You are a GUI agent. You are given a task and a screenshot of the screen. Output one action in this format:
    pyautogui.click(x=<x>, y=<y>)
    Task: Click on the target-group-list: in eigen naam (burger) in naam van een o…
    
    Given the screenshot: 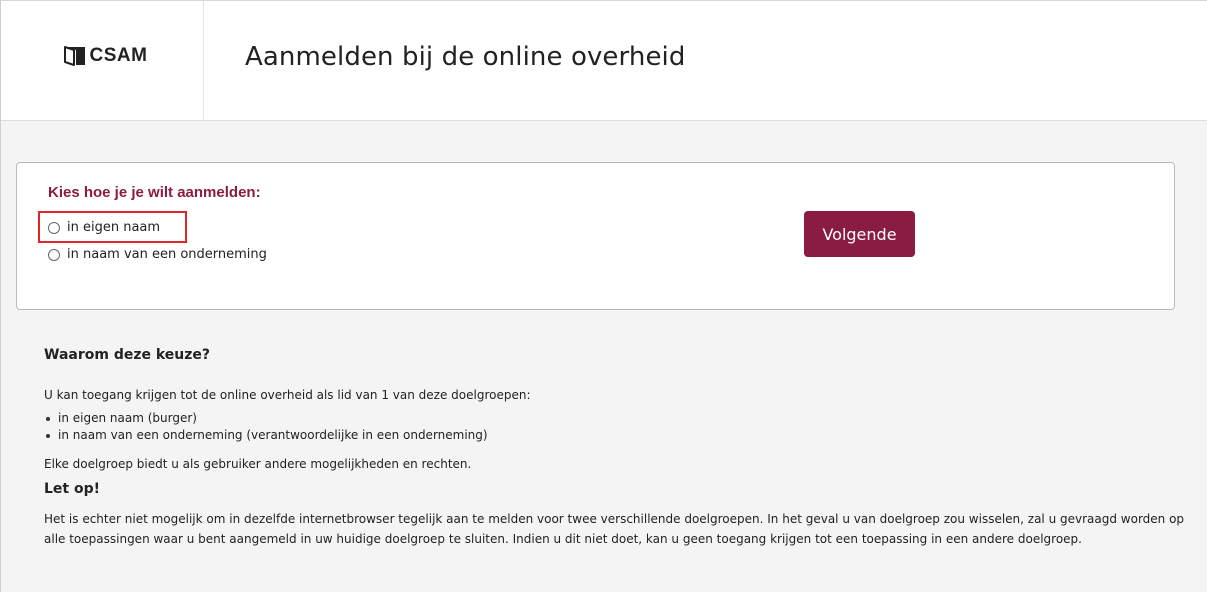 What is the action you would take?
    pyautogui.click(x=619, y=427)
    